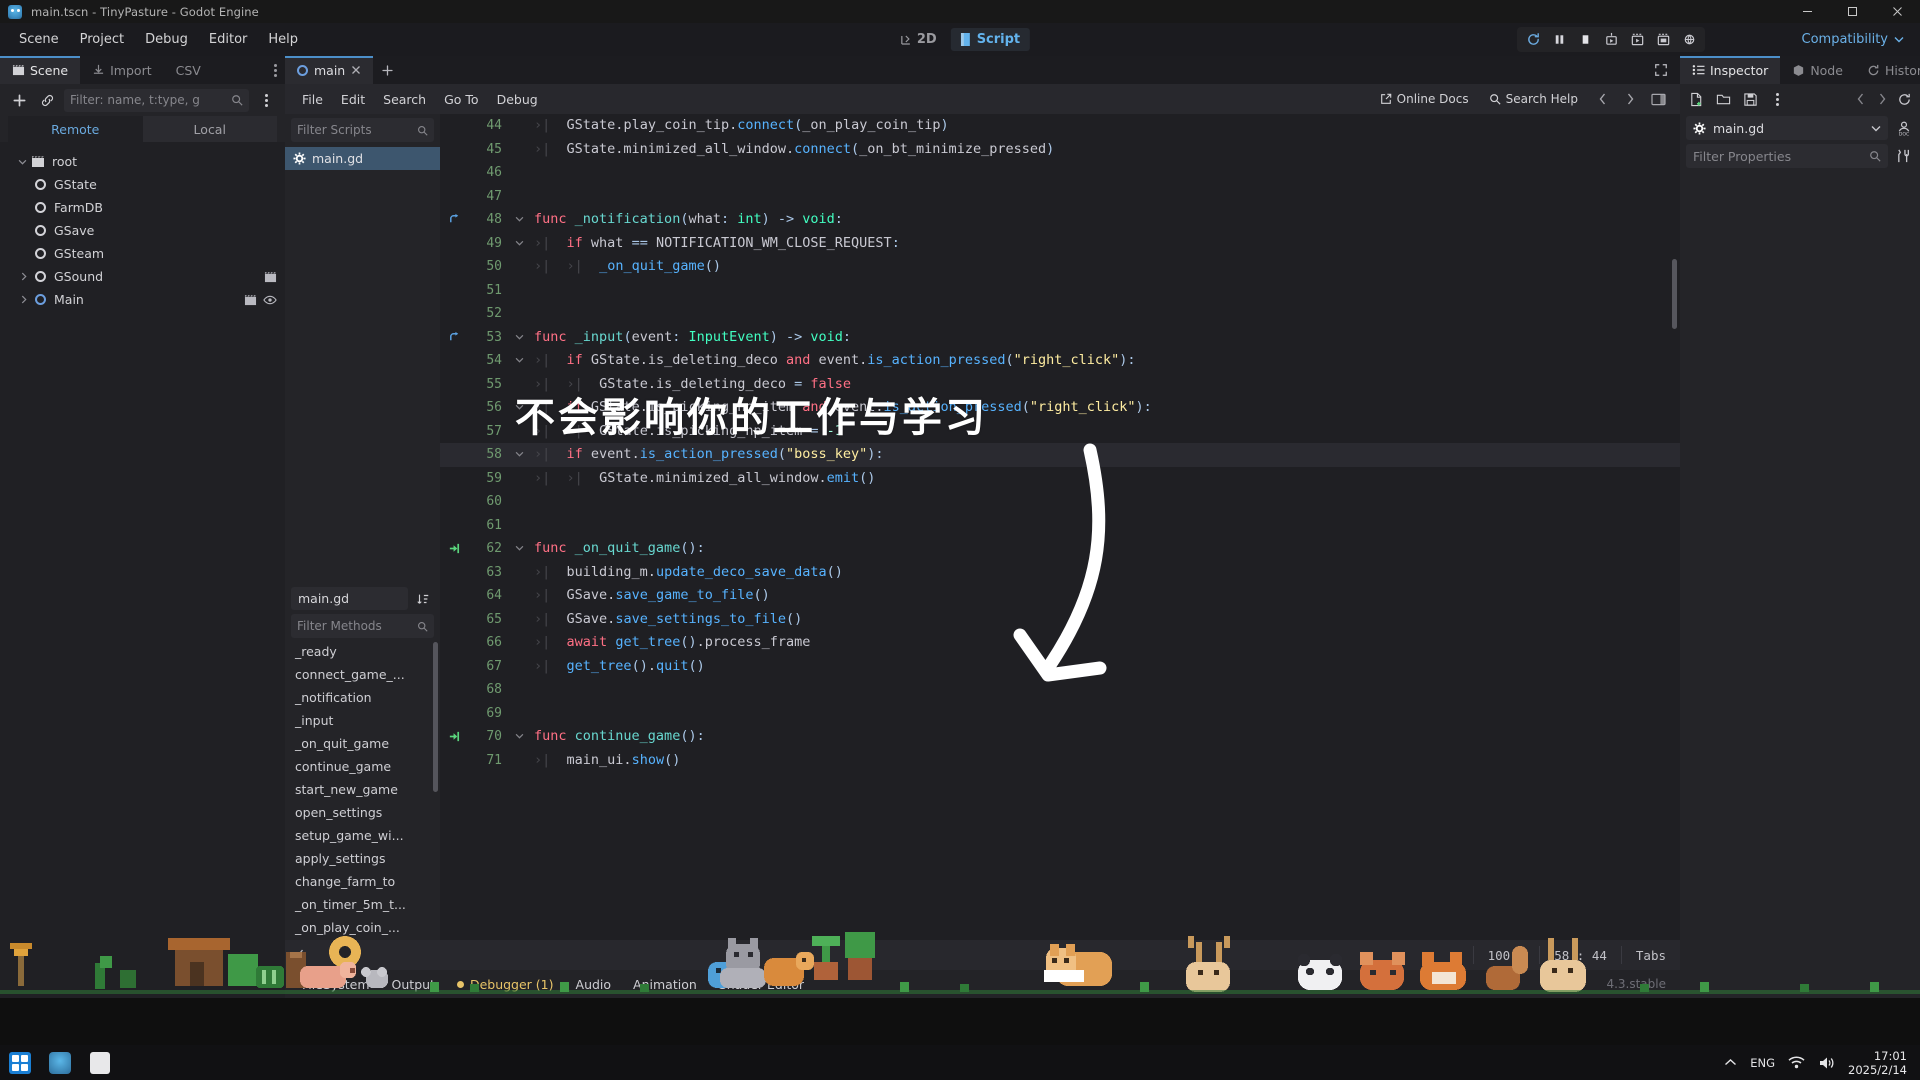 This screenshot has height=1080, width=1920. What do you see at coordinates (1689, 39) in the screenshot?
I see `remote-debug-icon` at bounding box center [1689, 39].